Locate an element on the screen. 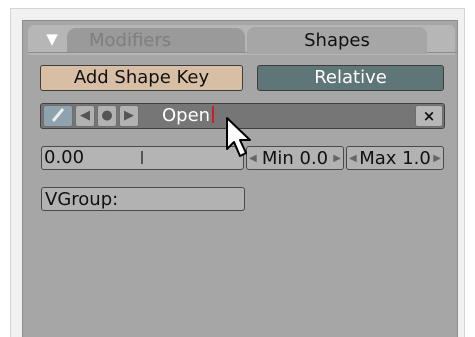 Image resolution: width=475 pixels, height=337 pixels. vgroup-field: VGroup: is located at coordinates (143, 199).